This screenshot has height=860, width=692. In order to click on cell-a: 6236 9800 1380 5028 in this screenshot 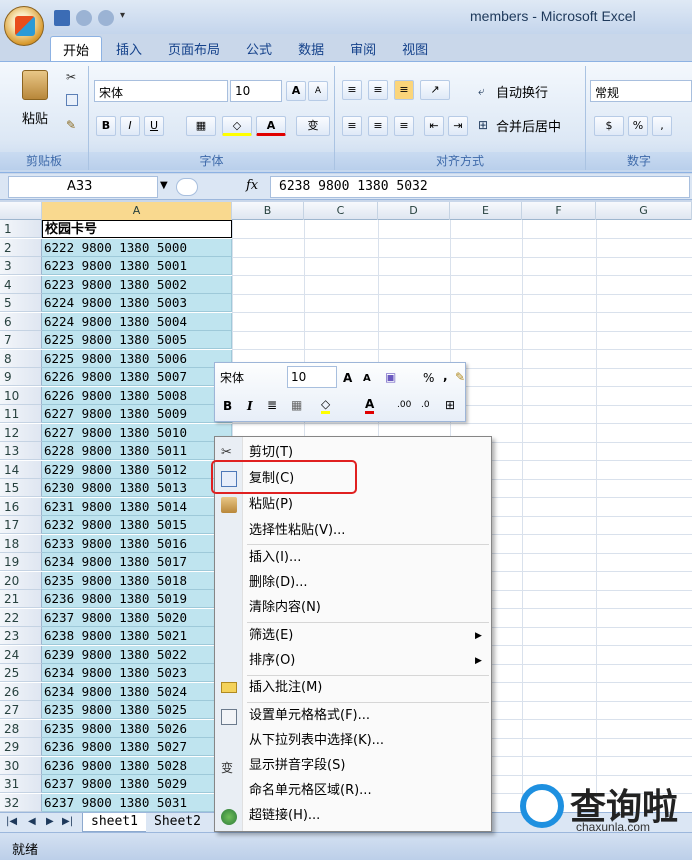, I will do `click(137, 765)`.